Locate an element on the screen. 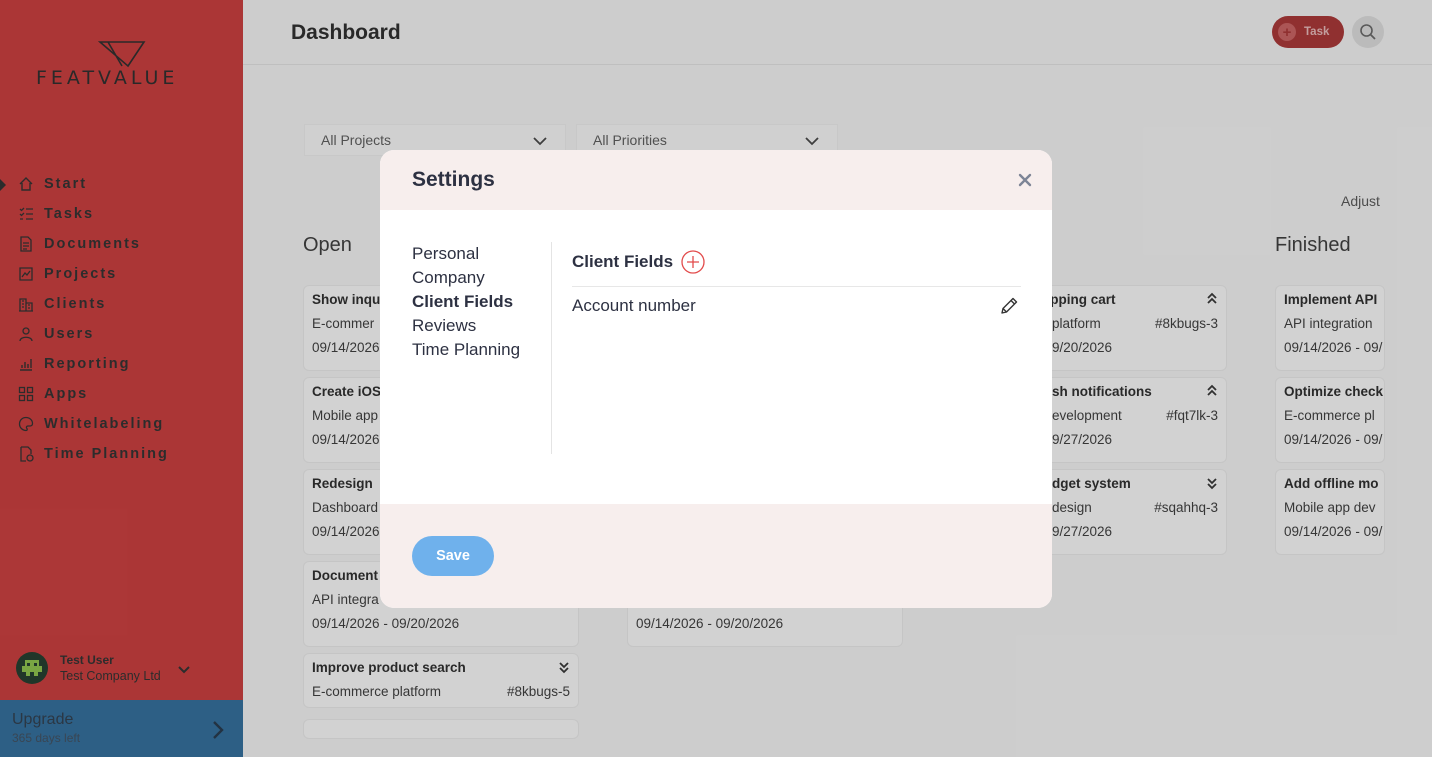 This screenshot has width=1432, height=757. client-fields-header: Client Fields is located at coordinates (638, 262).